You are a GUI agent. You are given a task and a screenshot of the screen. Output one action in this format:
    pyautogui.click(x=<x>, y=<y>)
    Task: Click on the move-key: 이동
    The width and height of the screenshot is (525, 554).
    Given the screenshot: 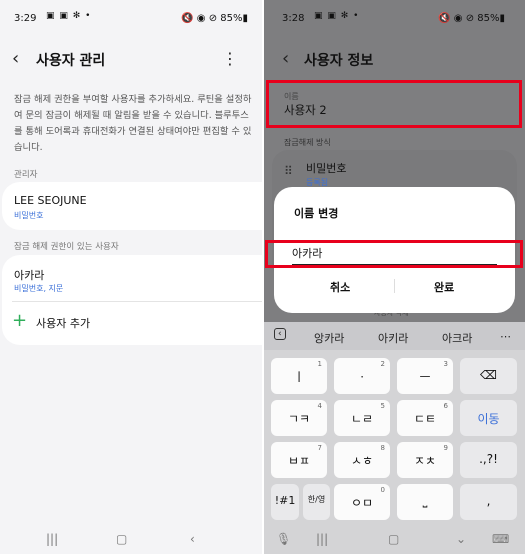 What is the action you would take?
    pyautogui.click(x=488, y=418)
    